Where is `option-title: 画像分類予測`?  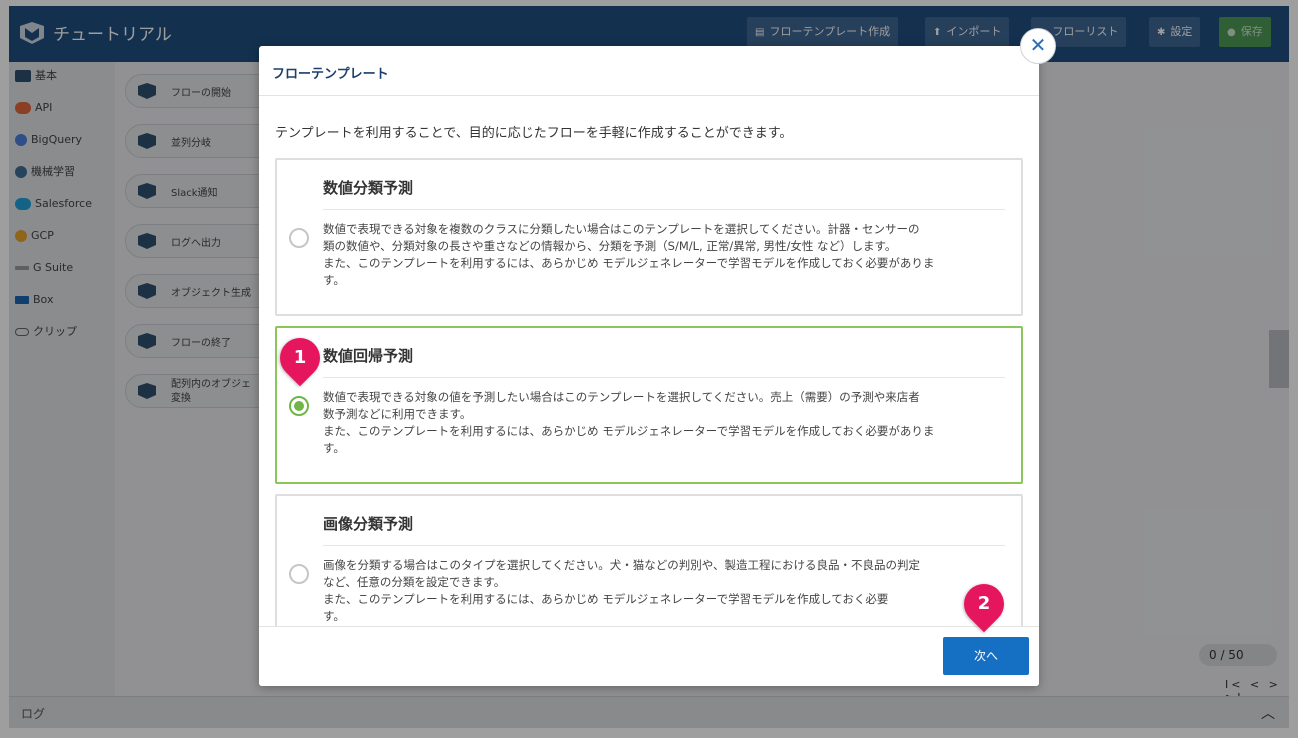 option-title: 画像分類予測 is located at coordinates (368, 524).